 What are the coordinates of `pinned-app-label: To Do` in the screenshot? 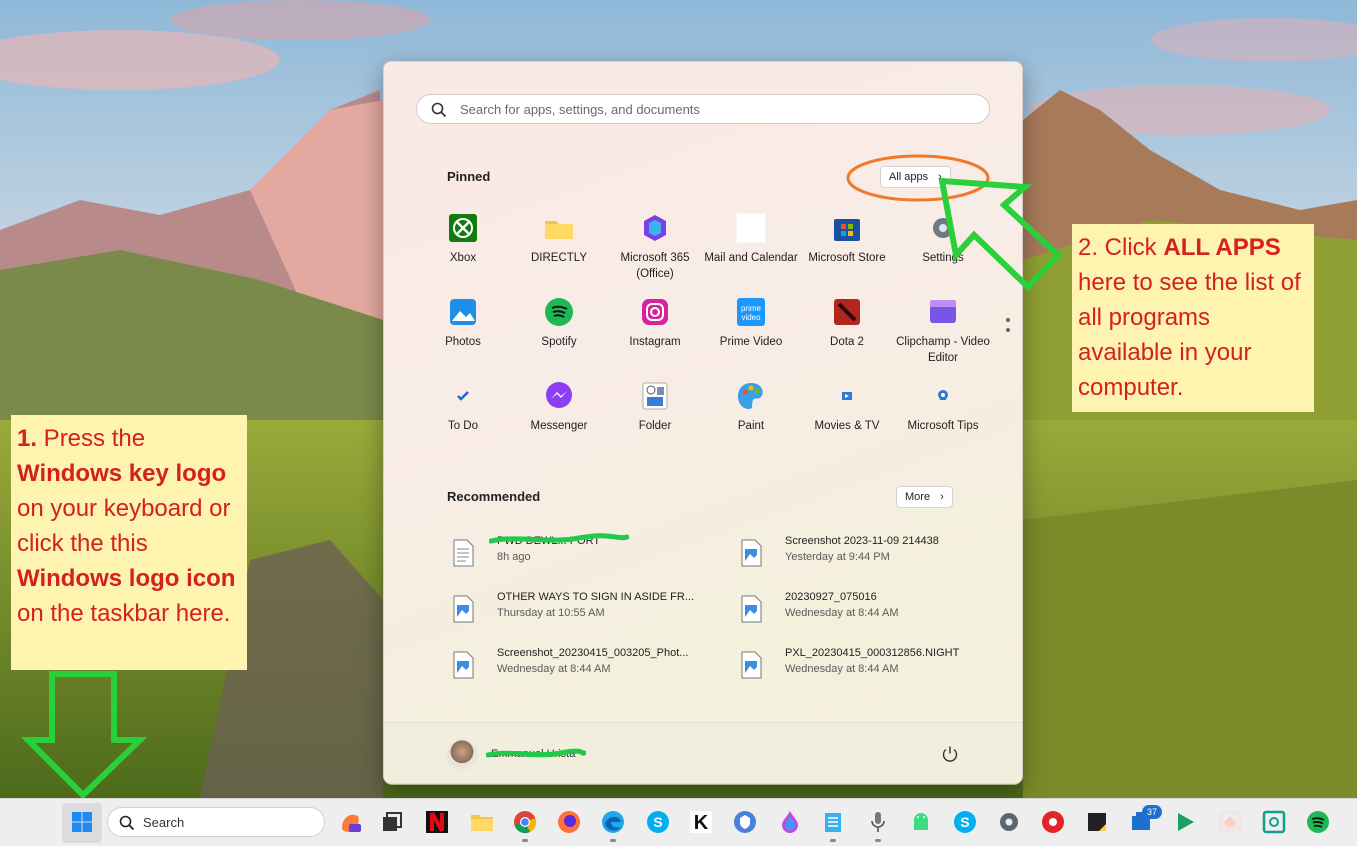 It's located at (463, 426).